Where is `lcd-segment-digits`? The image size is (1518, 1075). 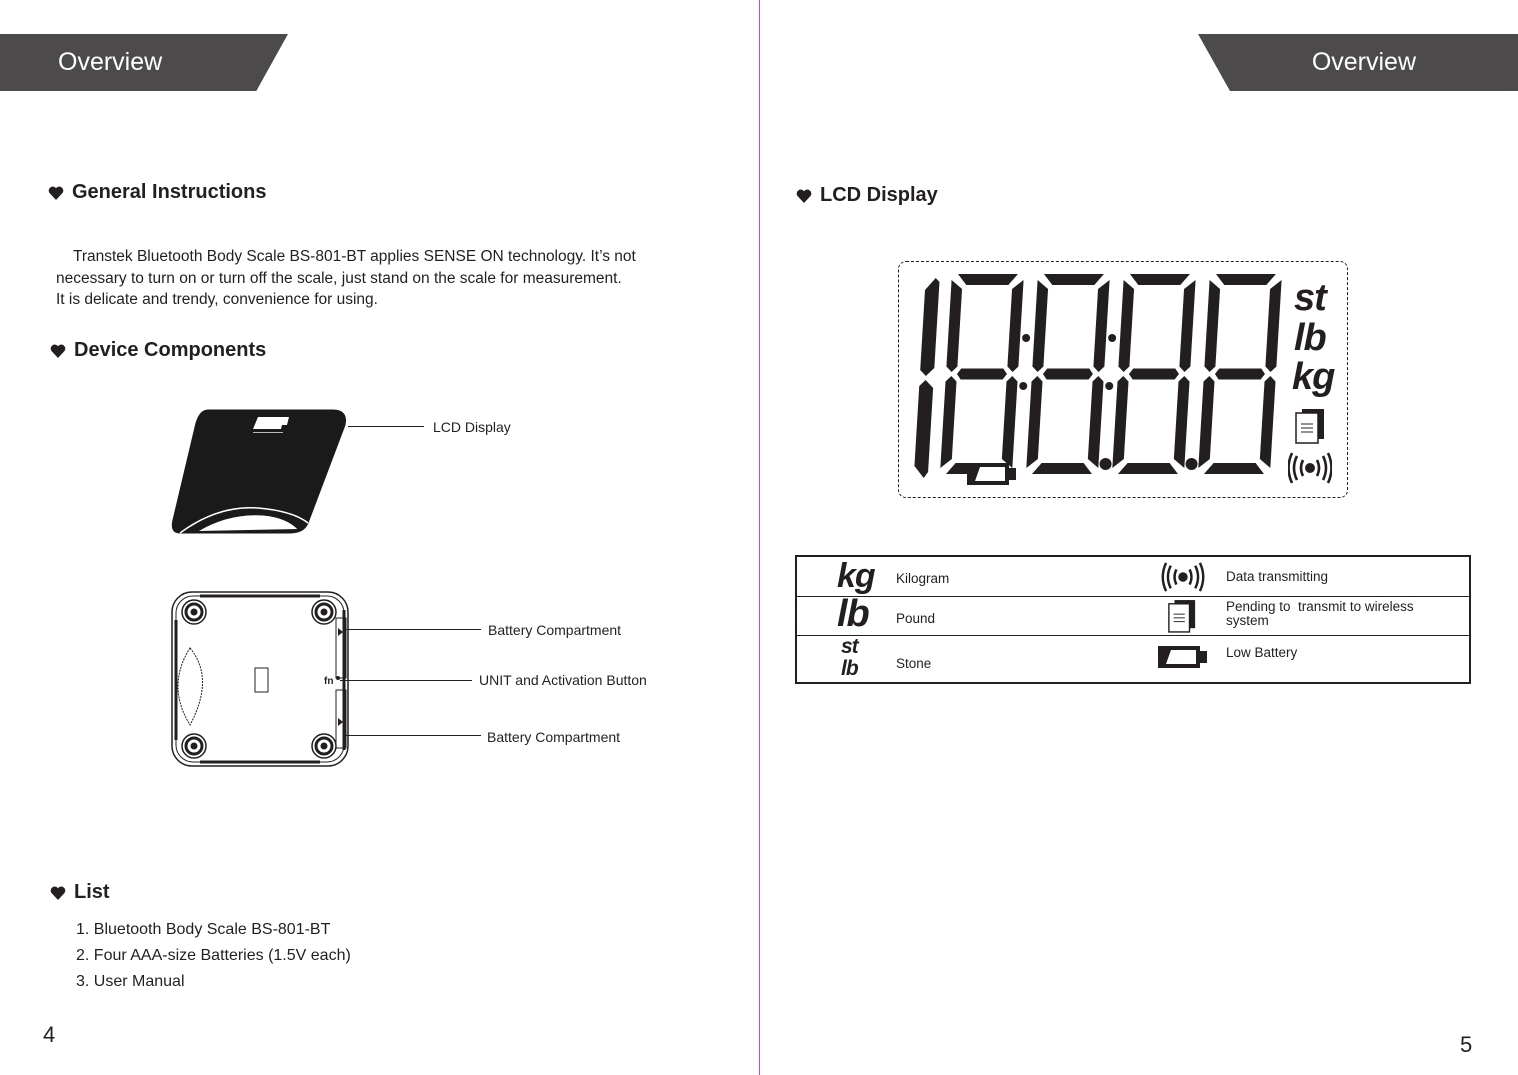
lcd-segment-digits is located at coordinates (1098, 376).